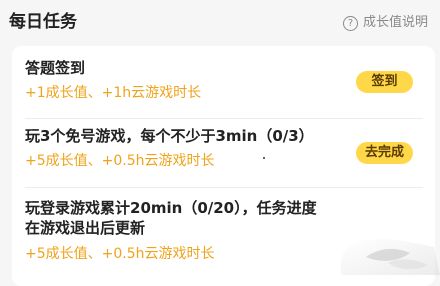 Image resolution: width=440 pixels, height=286 pixels. Describe the element at coordinates (43, 22) in the screenshot. I see `page-title: 每日任务` at that location.